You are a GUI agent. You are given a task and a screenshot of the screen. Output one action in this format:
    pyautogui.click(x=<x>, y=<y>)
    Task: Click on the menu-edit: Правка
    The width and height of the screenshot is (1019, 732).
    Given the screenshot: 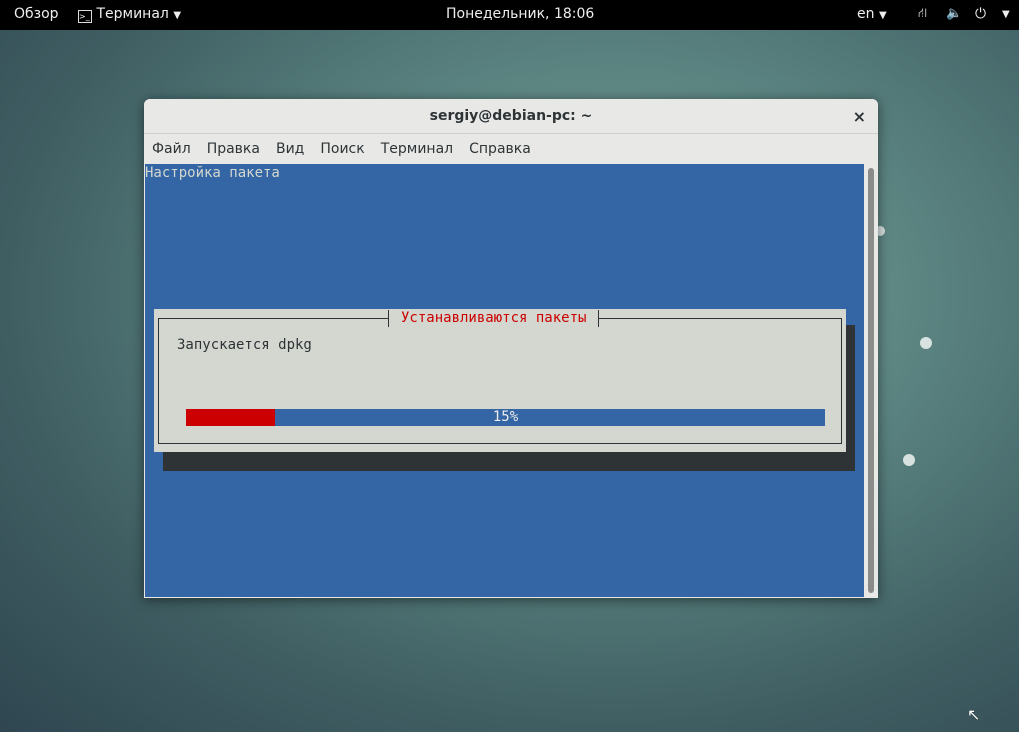 What is the action you would take?
    pyautogui.click(x=233, y=149)
    